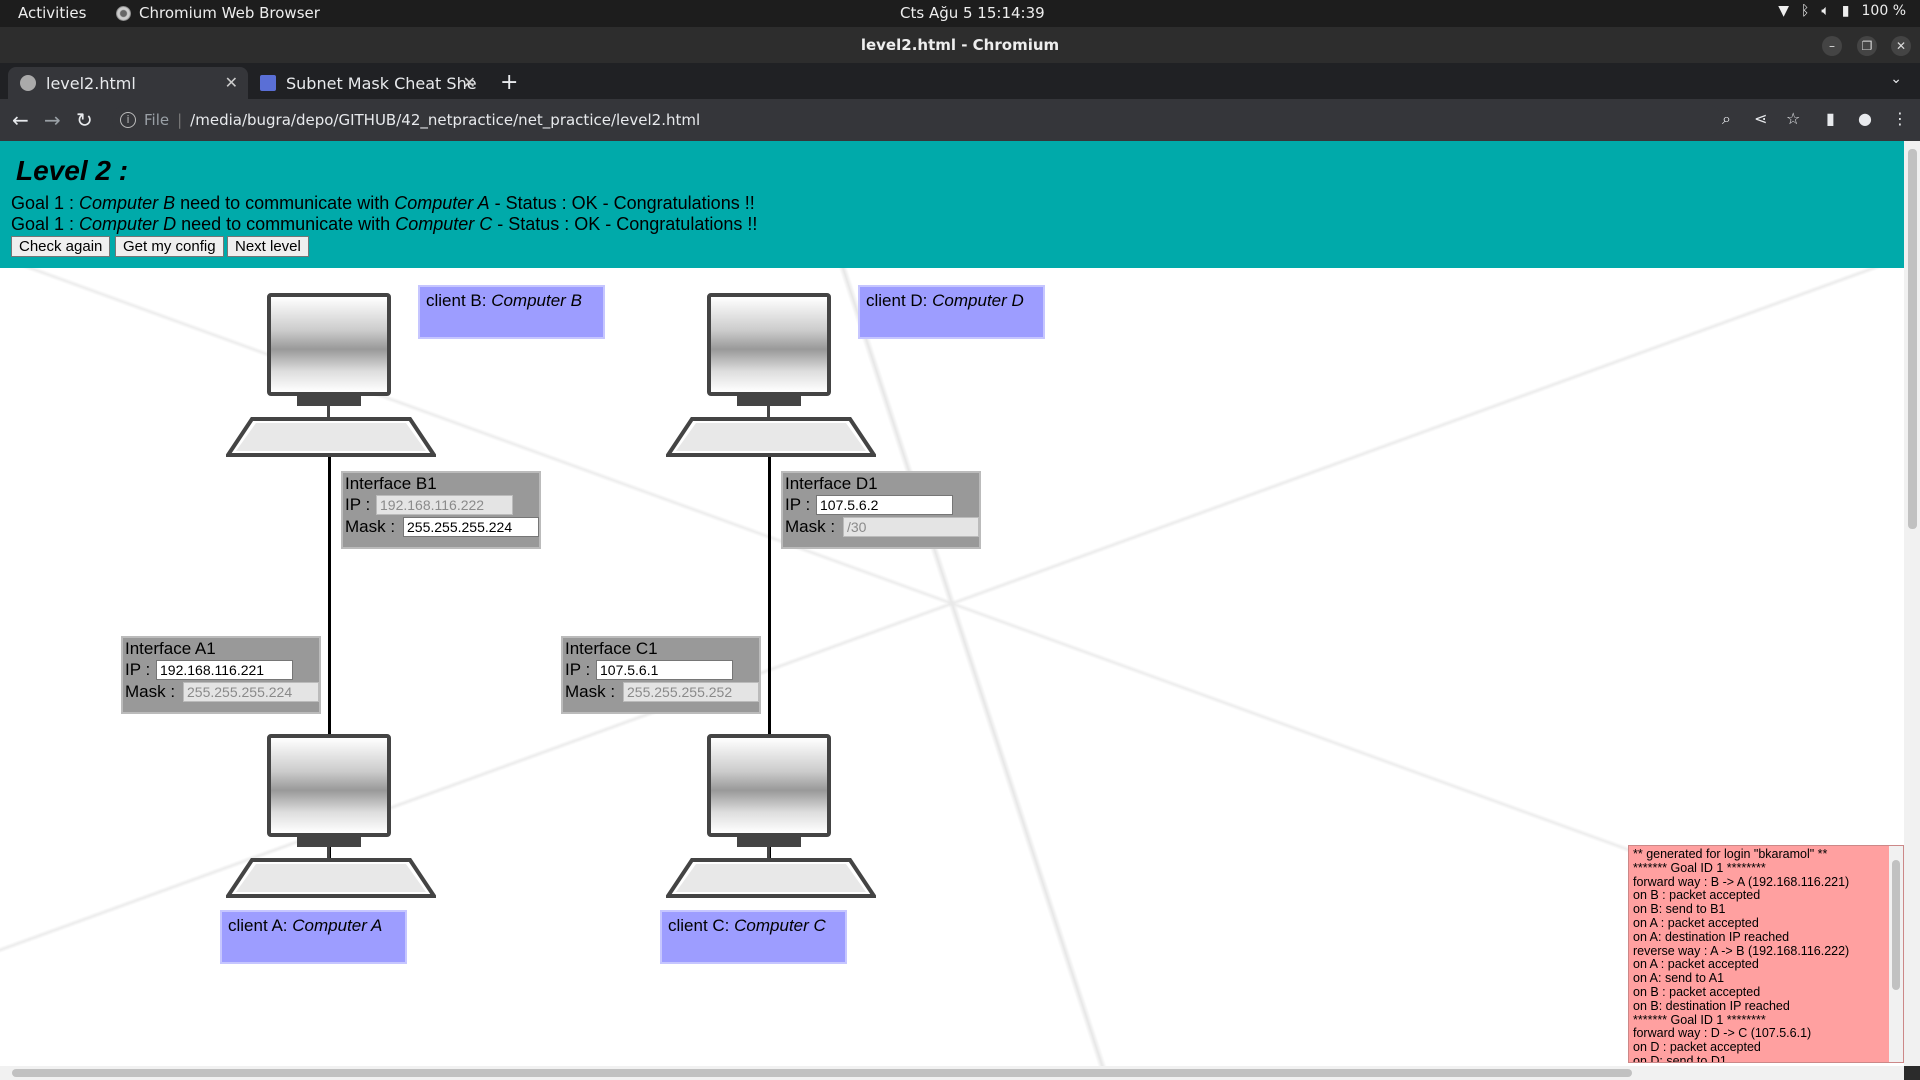 The height and width of the screenshot is (1080, 1920). I want to click on battery-icon: ▮, so click(1845, 11).